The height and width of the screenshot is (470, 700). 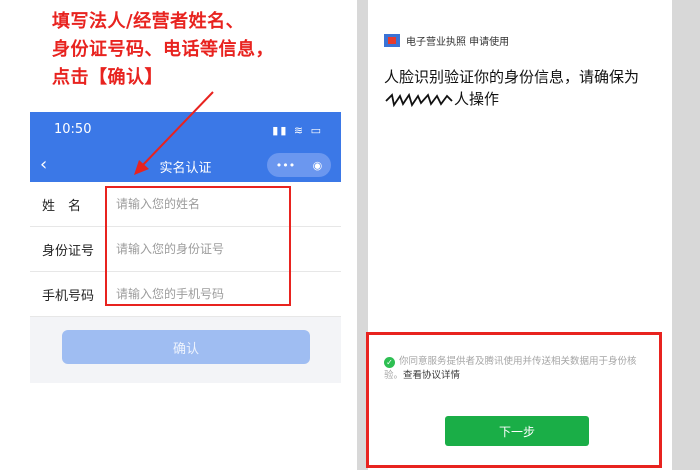 What do you see at coordinates (458, 42) in the screenshot?
I see `app-name: 电子营业执照 申请使用` at bounding box center [458, 42].